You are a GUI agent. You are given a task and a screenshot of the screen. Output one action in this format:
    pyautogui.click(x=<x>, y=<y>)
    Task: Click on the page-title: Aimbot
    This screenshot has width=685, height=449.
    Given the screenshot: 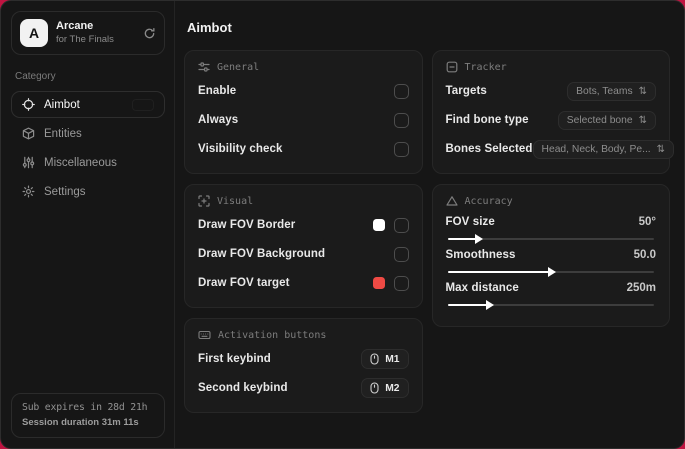 What is the action you would take?
    pyautogui.click(x=209, y=27)
    